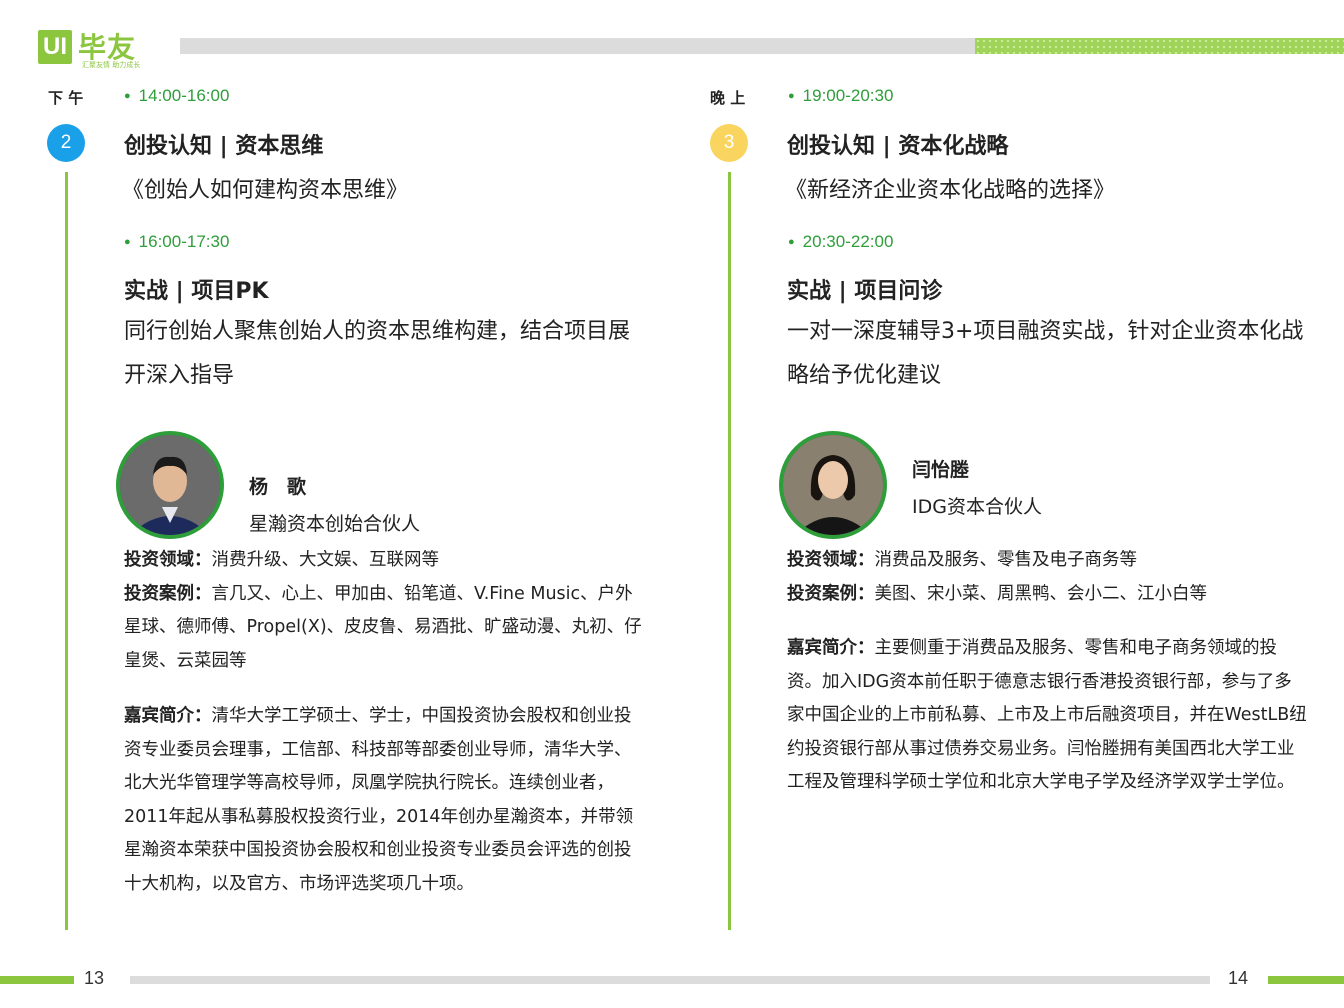  Describe the element at coordinates (1159, 46) in the screenshot. I see `header-bar-accent` at that location.